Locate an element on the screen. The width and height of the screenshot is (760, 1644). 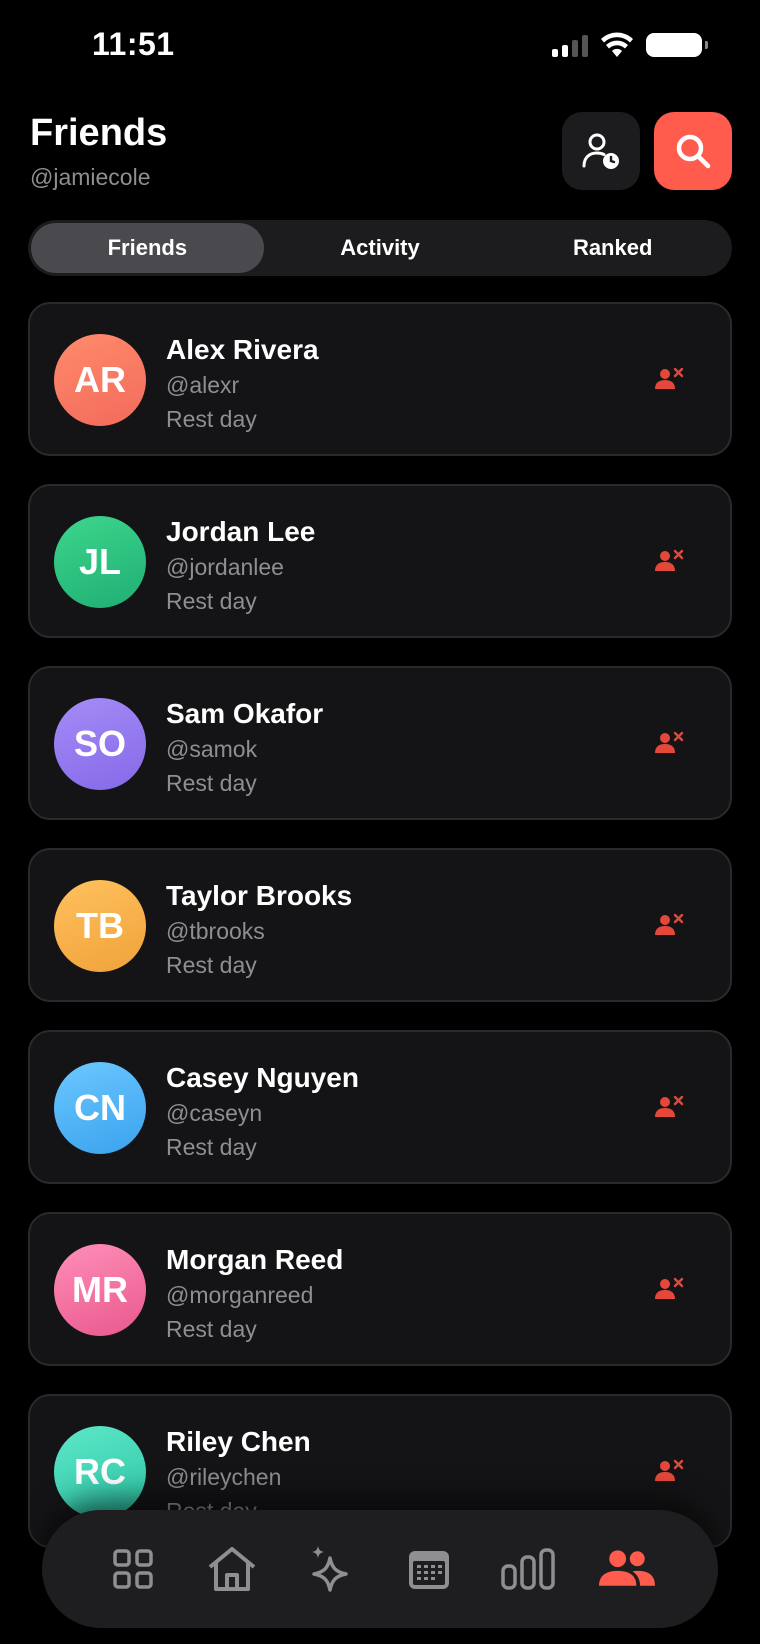
search-icon is located at coordinates (693, 151).